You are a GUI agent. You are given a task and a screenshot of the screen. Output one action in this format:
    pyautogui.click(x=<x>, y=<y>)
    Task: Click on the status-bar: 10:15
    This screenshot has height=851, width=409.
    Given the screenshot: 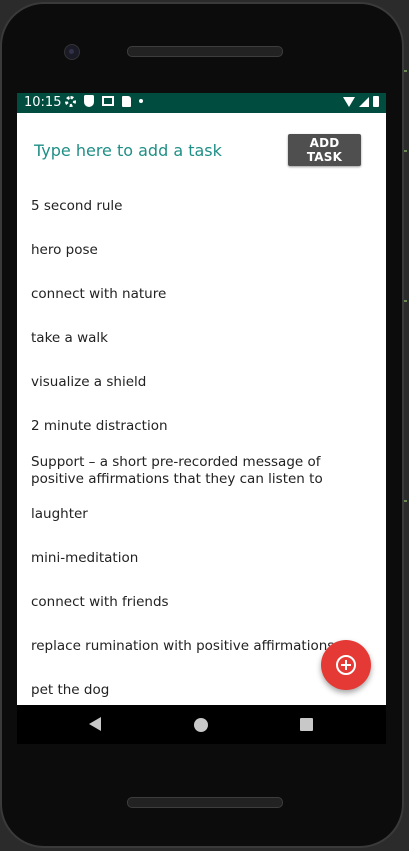 What is the action you would take?
    pyautogui.click(x=201, y=103)
    